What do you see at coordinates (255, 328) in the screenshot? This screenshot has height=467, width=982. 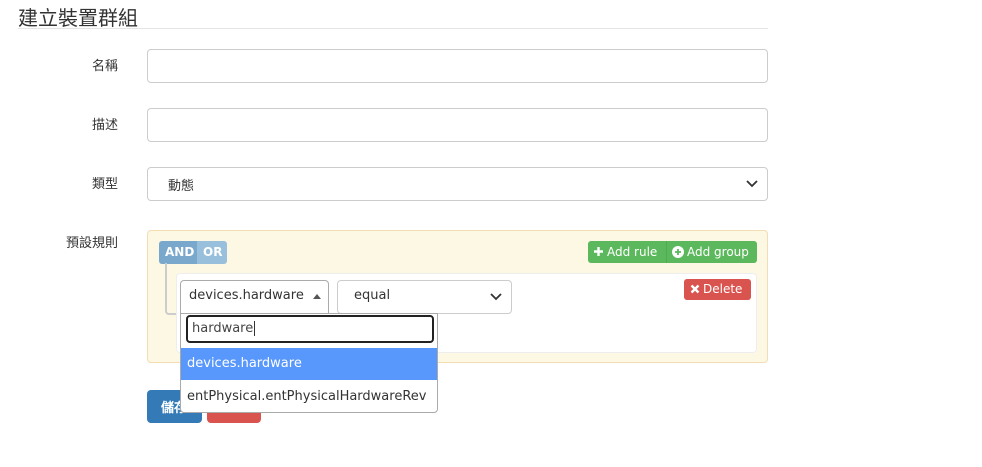 I see `text-cursor` at bounding box center [255, 328].